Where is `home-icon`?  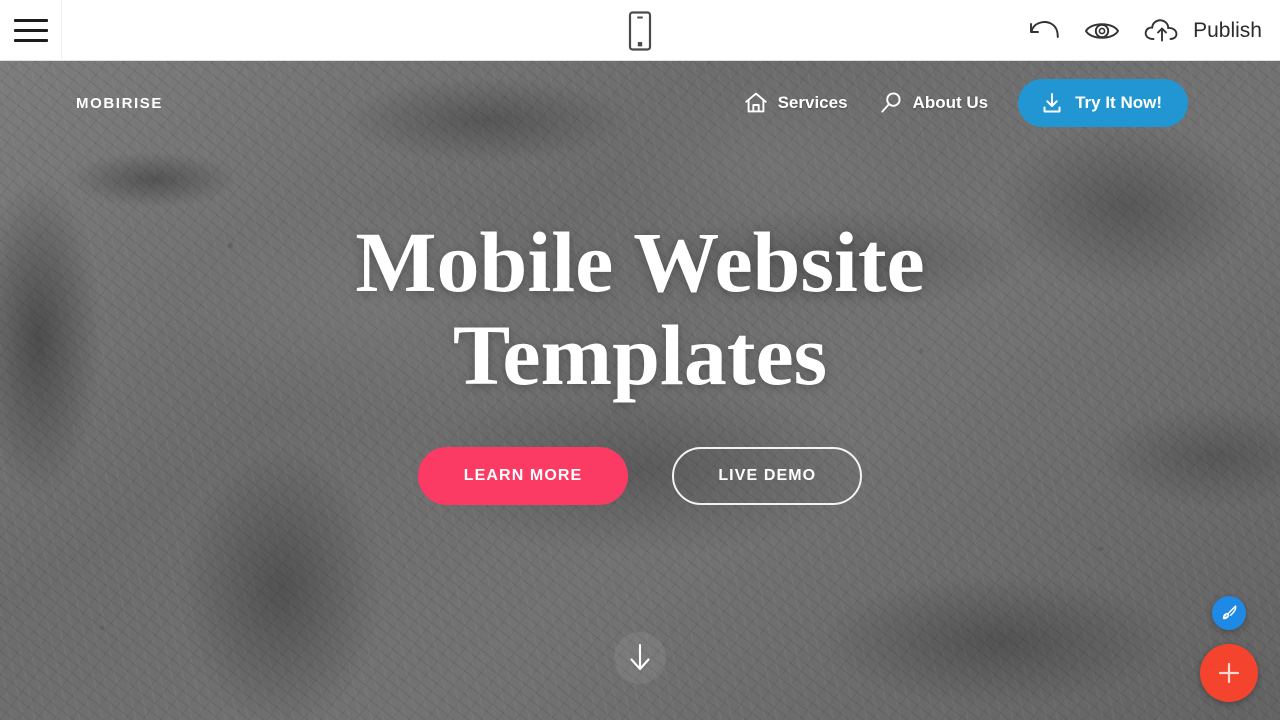
home-icon is located at coordinates (755, 102).